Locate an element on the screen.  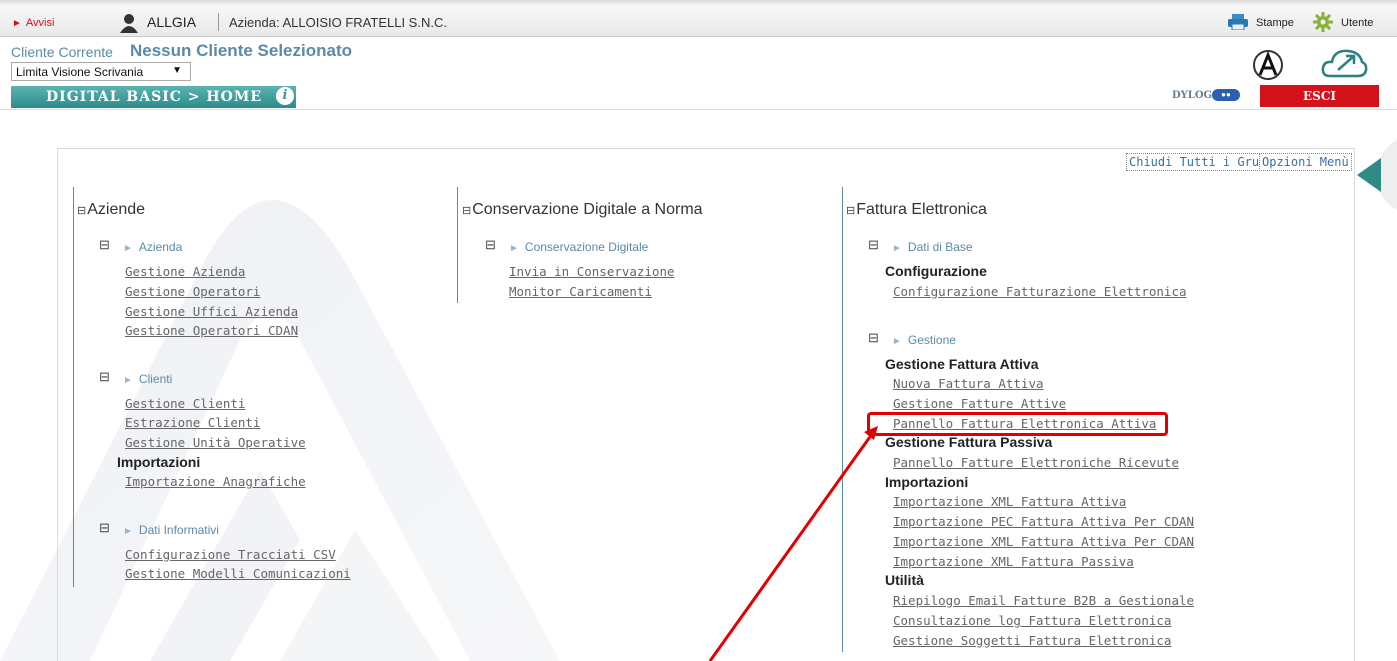
link-gestione-modelli: Gestione Modelli Comunicazioni is located at coordinates (238, 573).